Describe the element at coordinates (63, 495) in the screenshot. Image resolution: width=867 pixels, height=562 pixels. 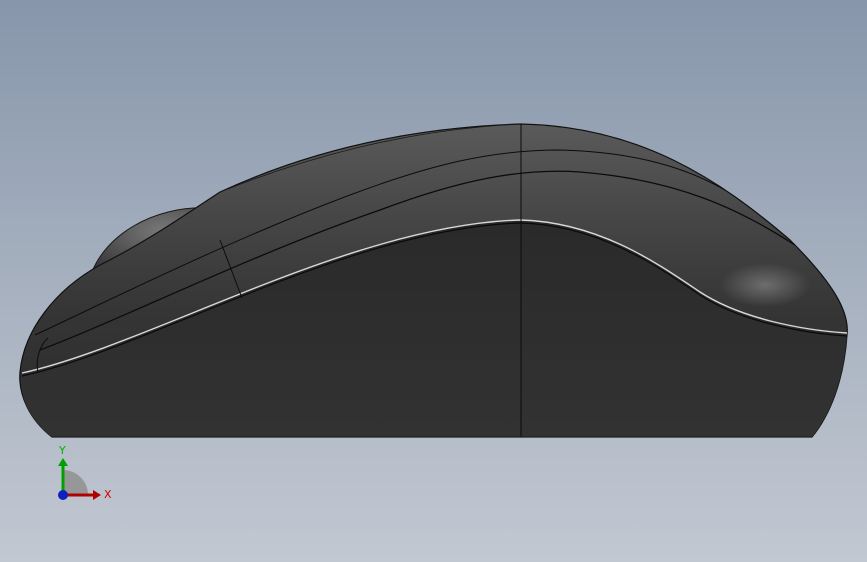
I see `z-axis-dot` at that location.